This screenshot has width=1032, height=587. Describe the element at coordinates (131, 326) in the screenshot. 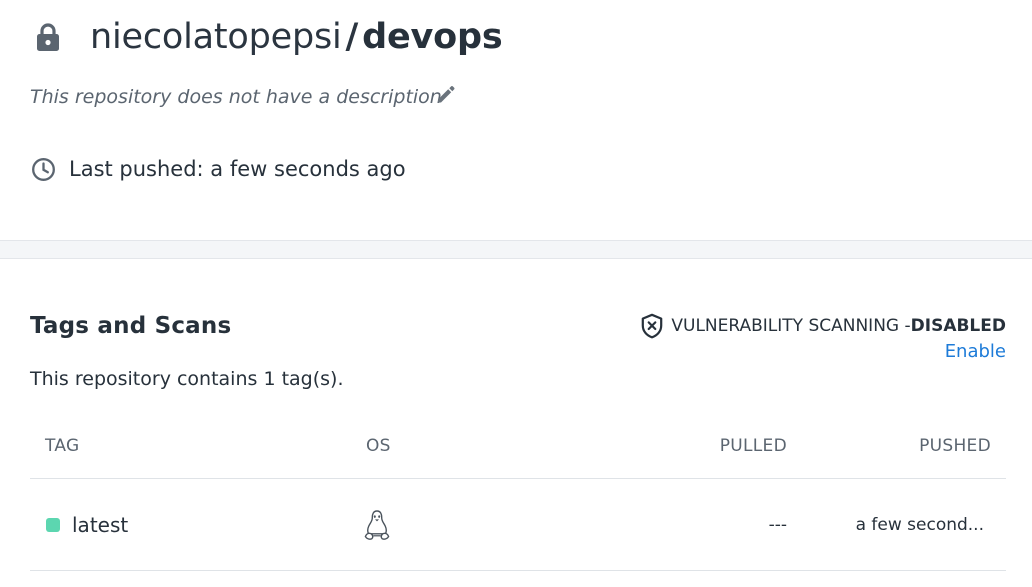

I see `section-title: Tags and Scans` at that location.